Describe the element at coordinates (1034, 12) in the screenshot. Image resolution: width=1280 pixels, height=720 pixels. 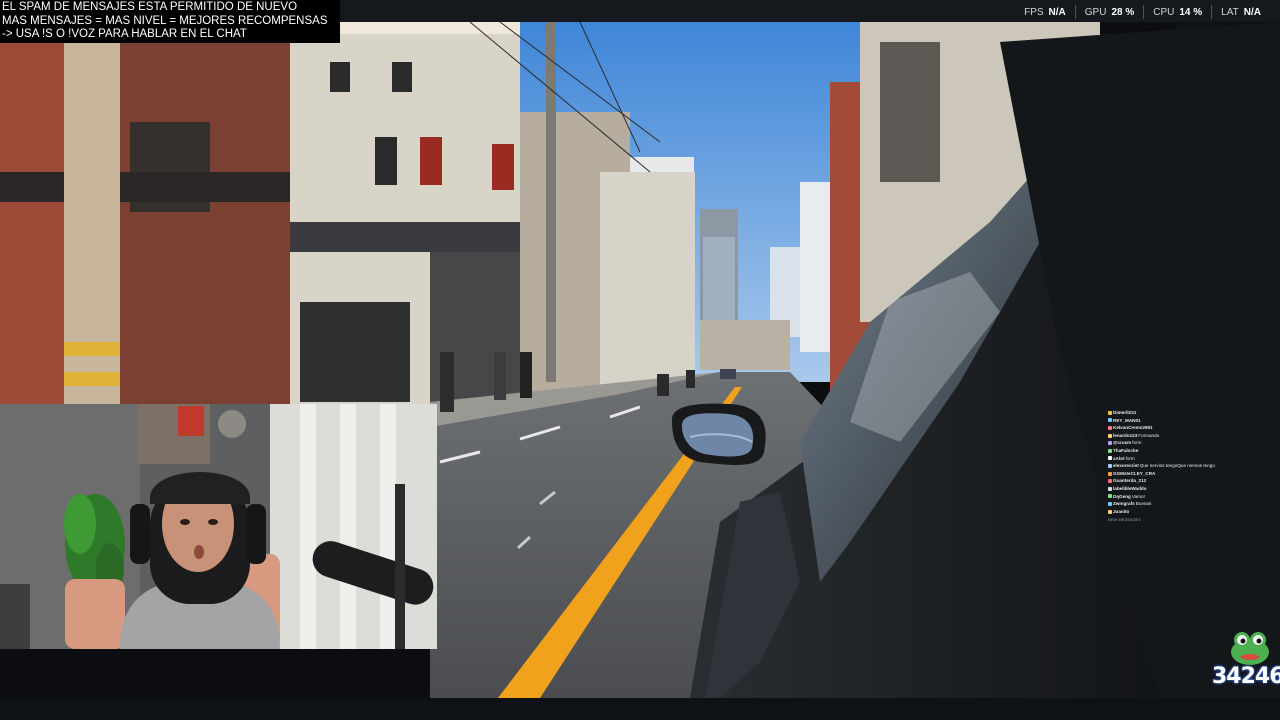
I see `stat-fps-label: FPS` at that location.